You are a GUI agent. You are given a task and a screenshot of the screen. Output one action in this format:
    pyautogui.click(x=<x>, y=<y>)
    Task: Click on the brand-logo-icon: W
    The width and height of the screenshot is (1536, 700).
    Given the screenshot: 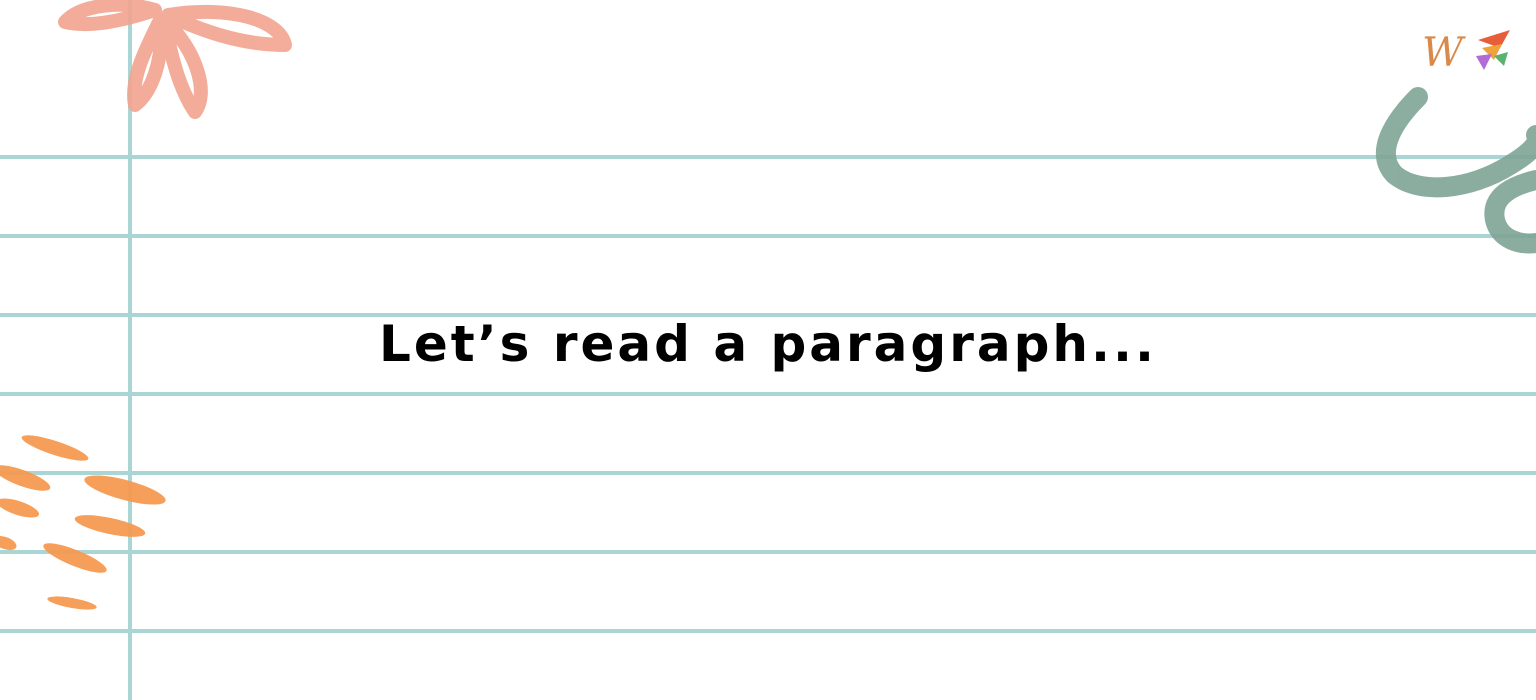 What is the action you would take?
    pyautogui.click(x=1466, y=53)
    